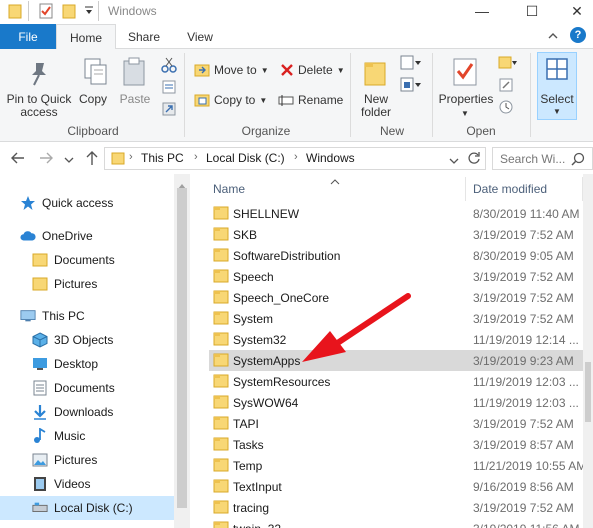 This screenshot has width=593, height=528. I want to click on copy-path-icon, so click(169, 88).